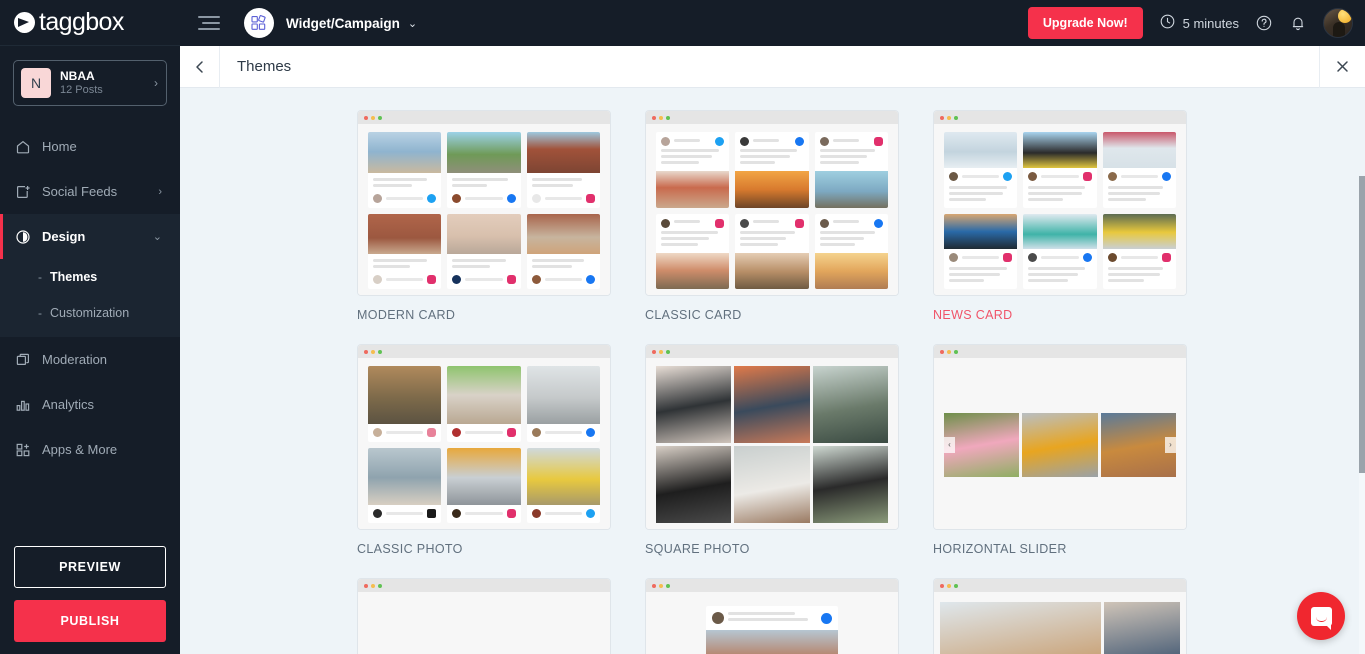 This screenshot has height=654, width=1365. What do you see at coordinates (1298, 23) in the screenshot?
I see `notification-bell-icon` at bounding box center [1298, 23].